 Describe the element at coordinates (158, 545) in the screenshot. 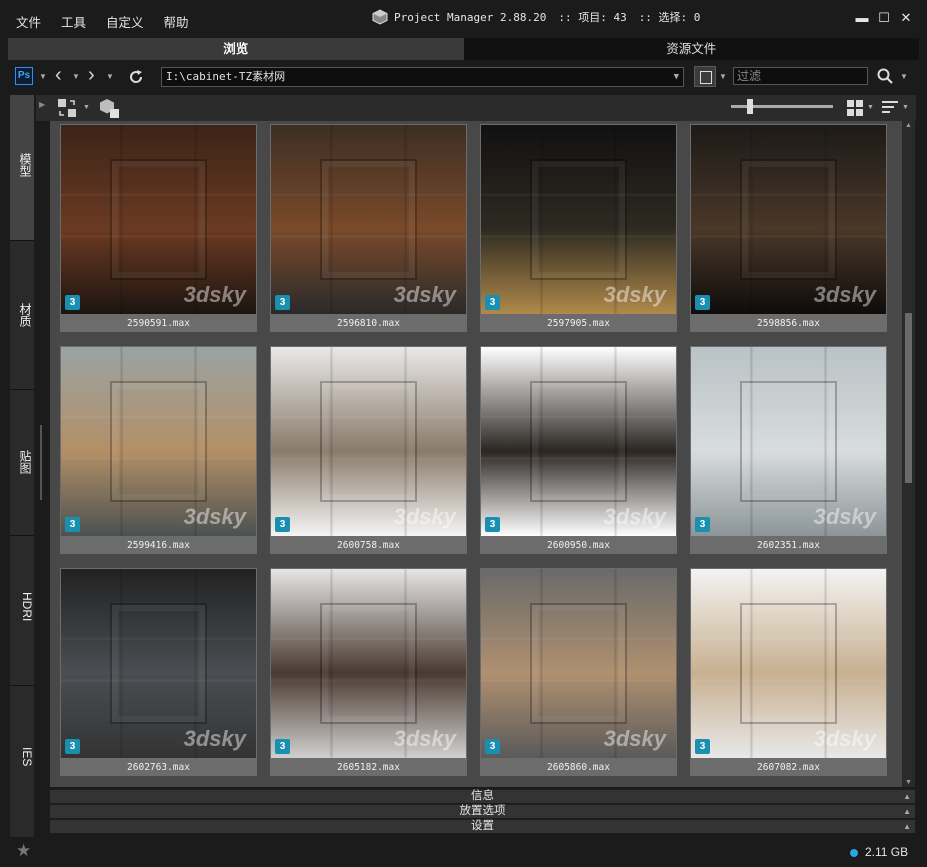

I see `asset-filename: 2599416.max` at that location.